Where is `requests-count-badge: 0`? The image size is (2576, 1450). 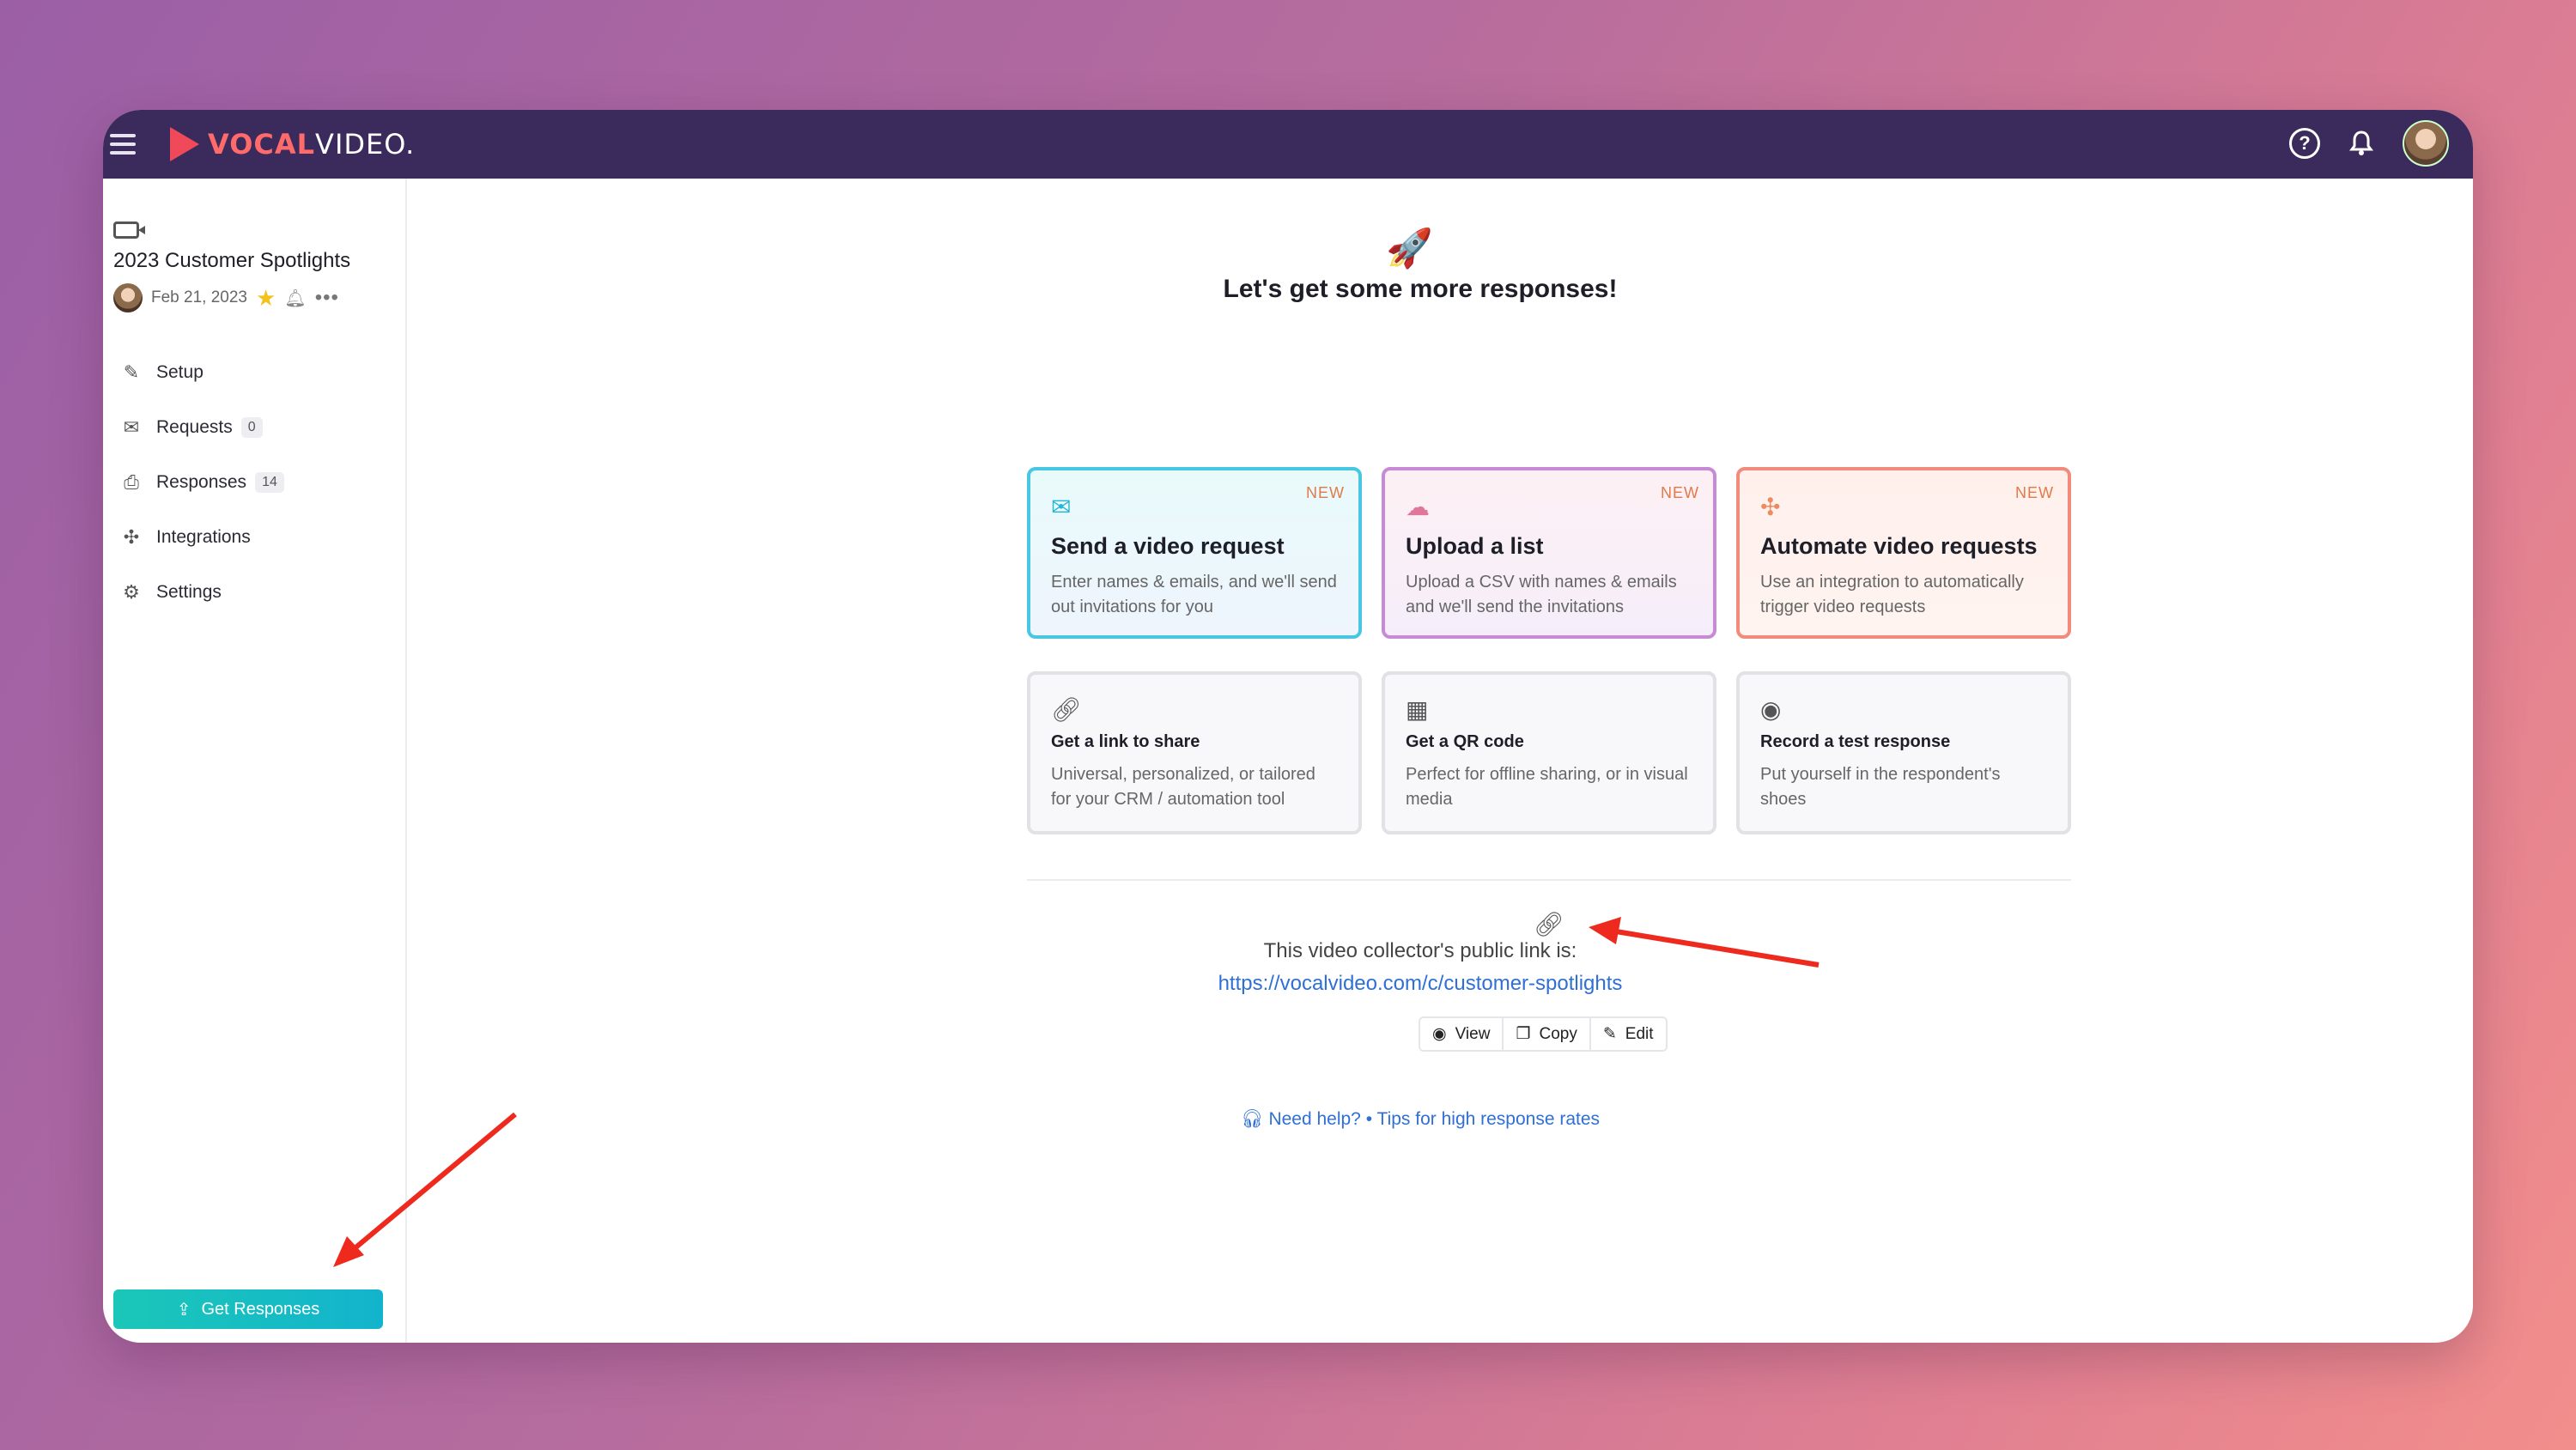
requests-count-badge: 0 is located at coordinates (251, 428).